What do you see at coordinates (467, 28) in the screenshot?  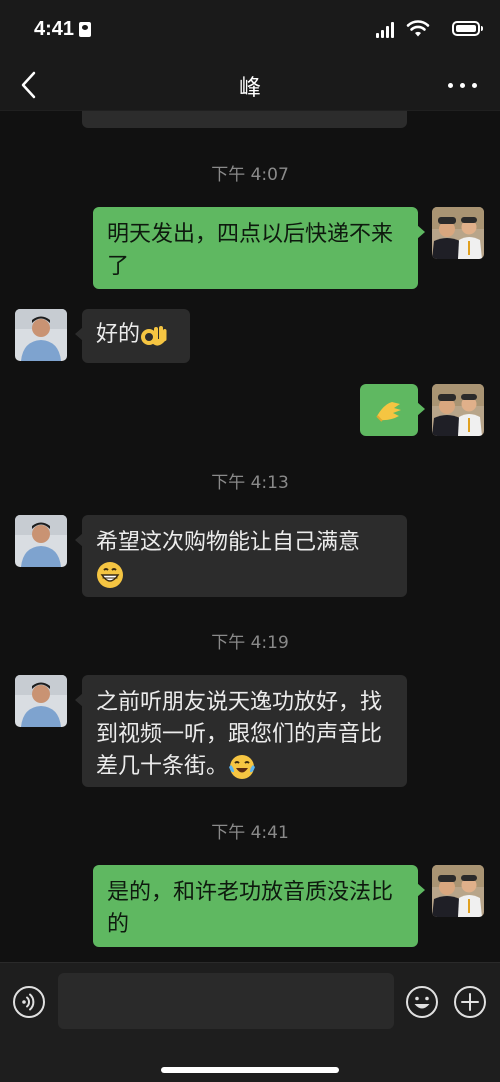 I see `battery-icon` at bounding box center [467, 28].